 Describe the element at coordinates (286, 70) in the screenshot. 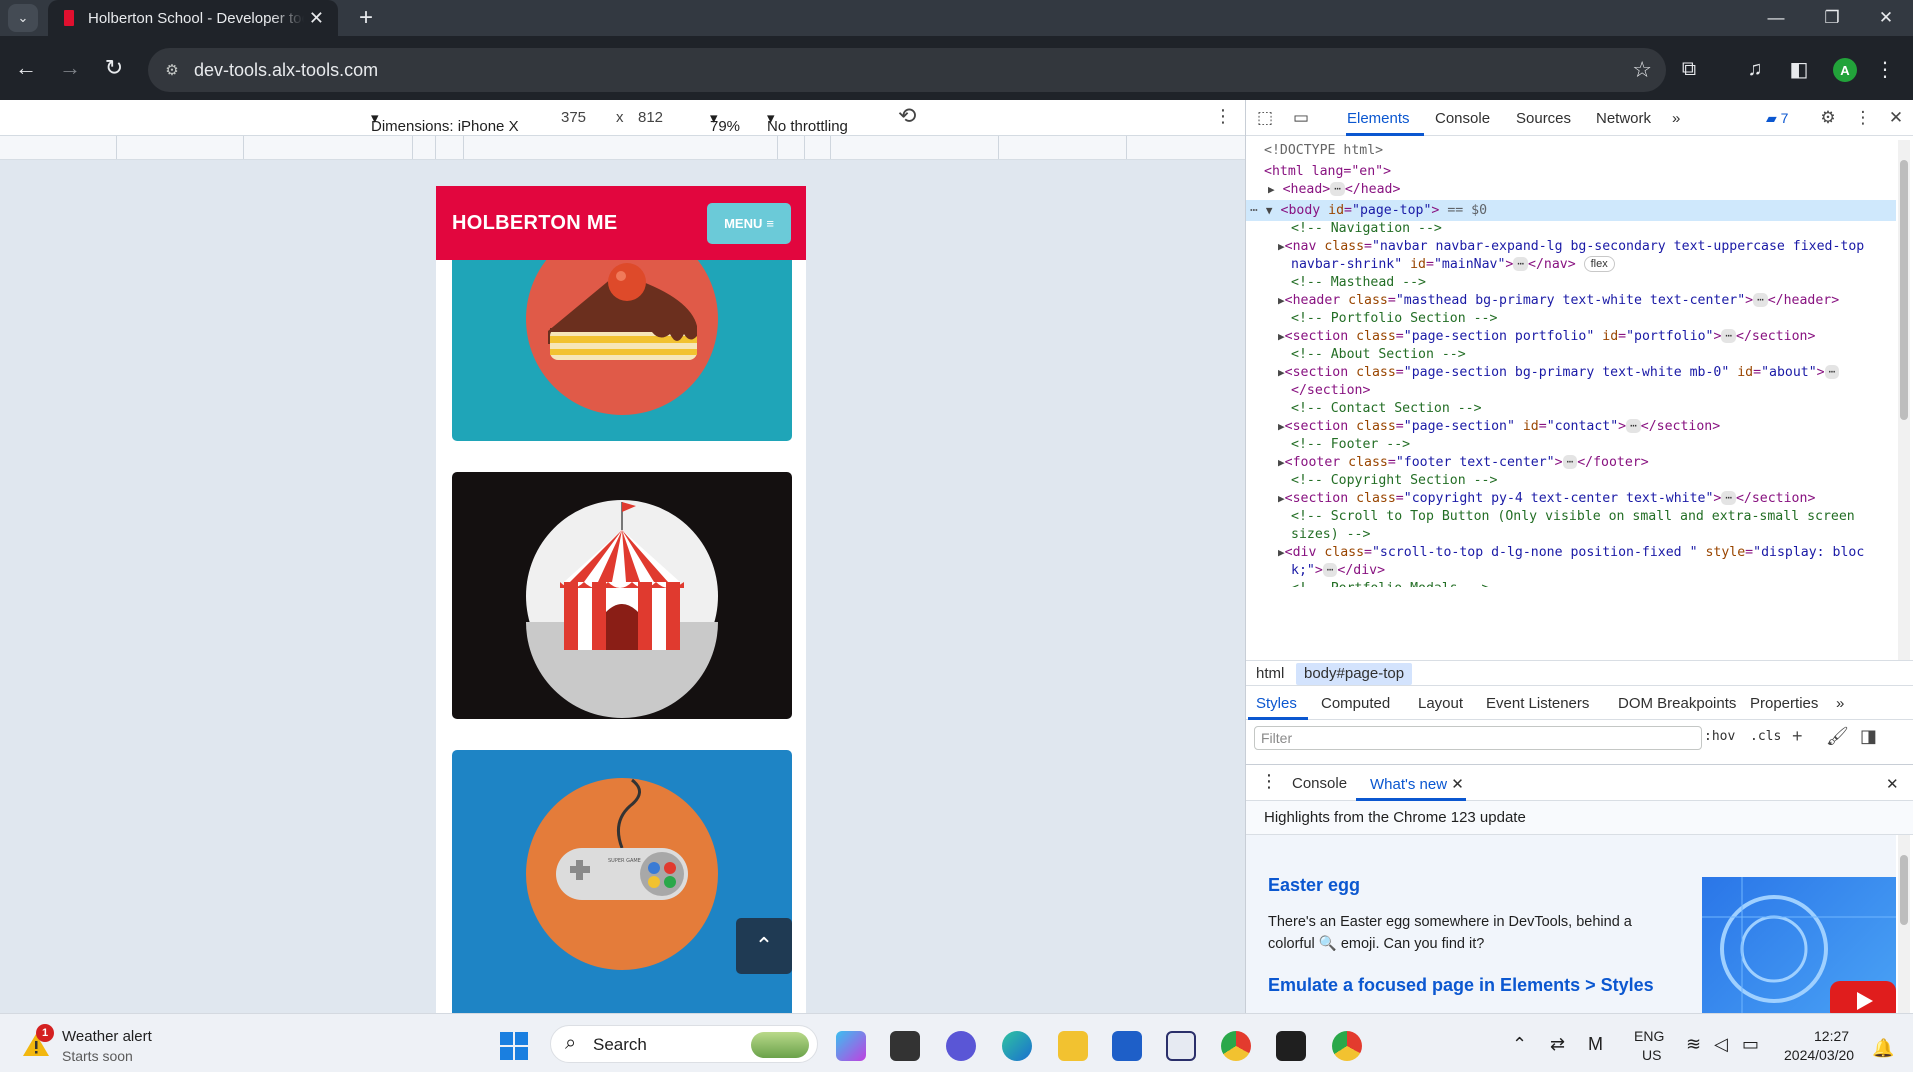

I see `url-text: dev-tools.alx-tools.com` at that location.